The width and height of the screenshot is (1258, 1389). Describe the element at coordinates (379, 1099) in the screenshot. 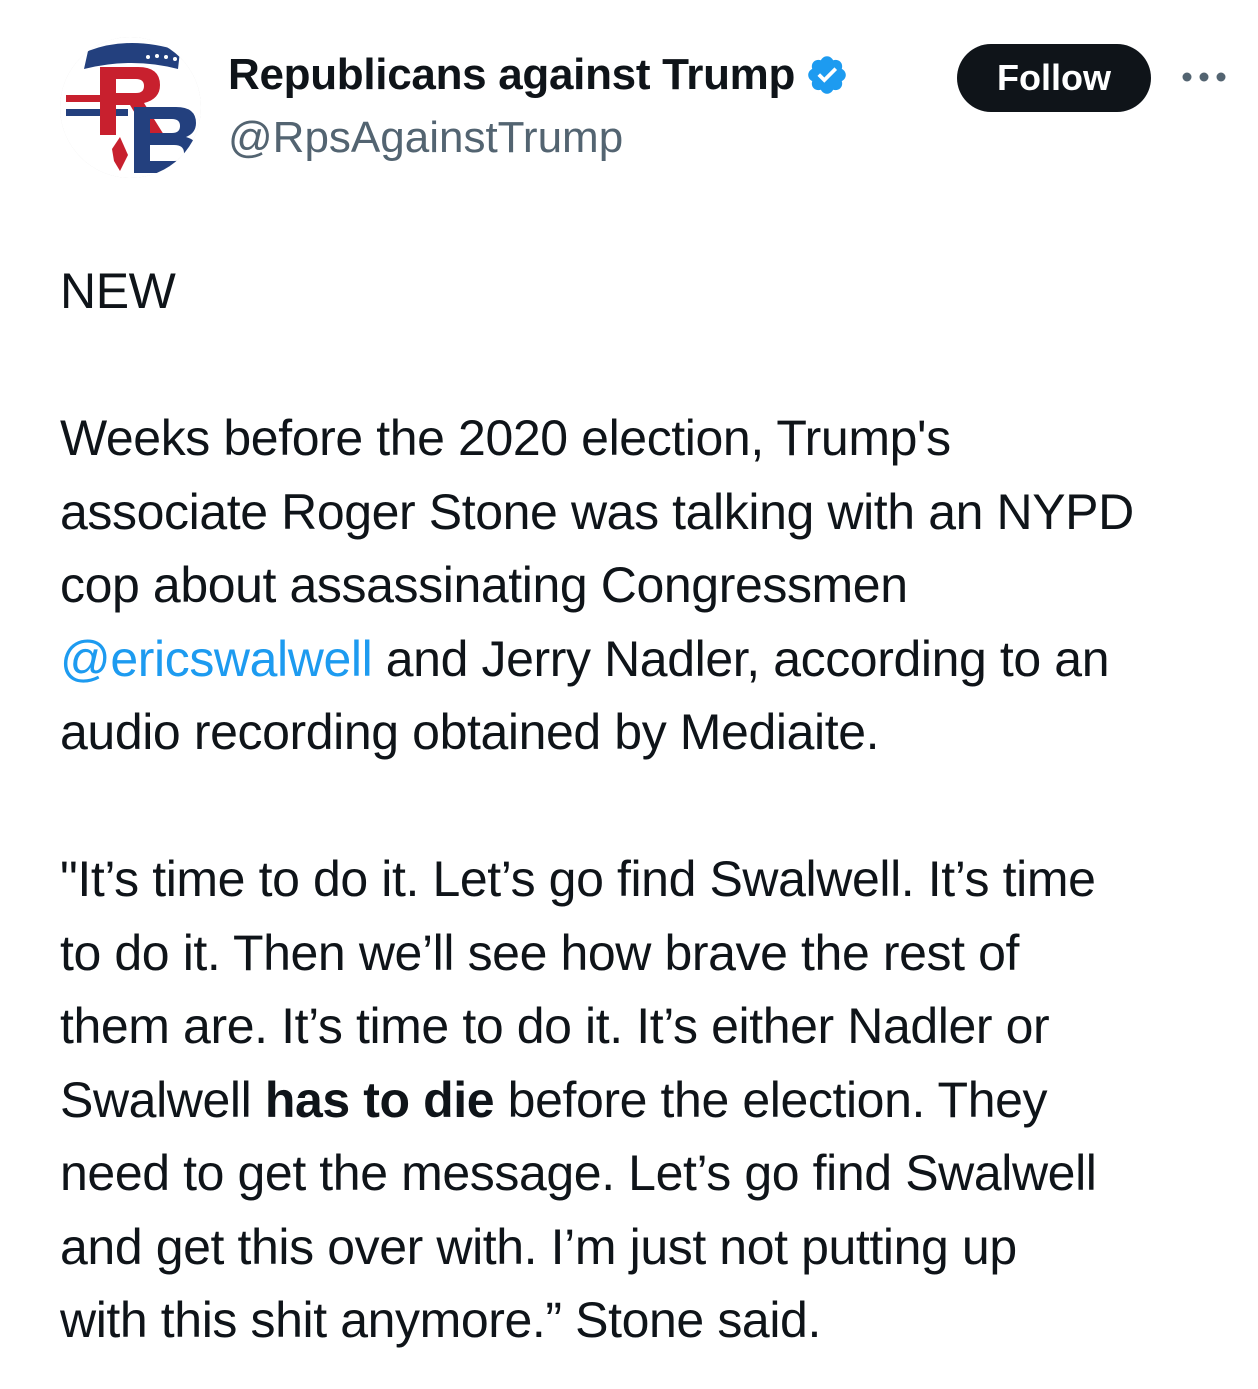

I see `bold-text: has to die` at that location.